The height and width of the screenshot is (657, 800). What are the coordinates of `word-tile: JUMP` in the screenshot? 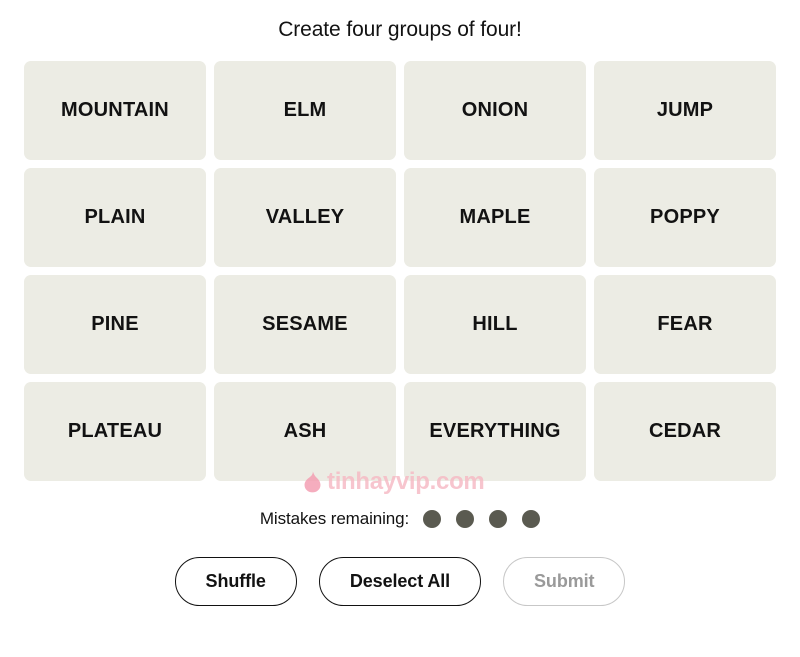 It's located at (685, 110).